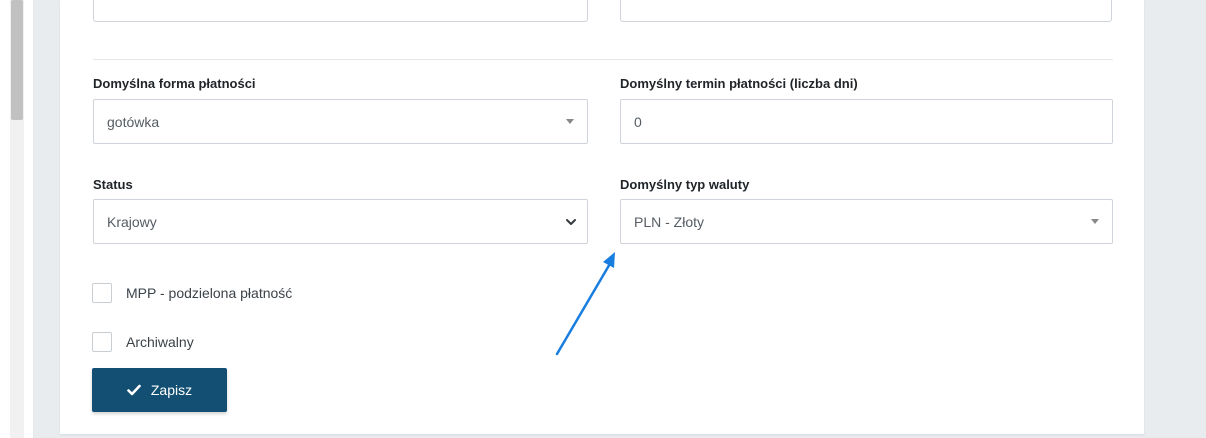 This screenshot has height=438, width=1206. What do you see at coordinates (585, 304) in the screenshot?
I see `annotation-arrow` at bounding box center [585, 304].